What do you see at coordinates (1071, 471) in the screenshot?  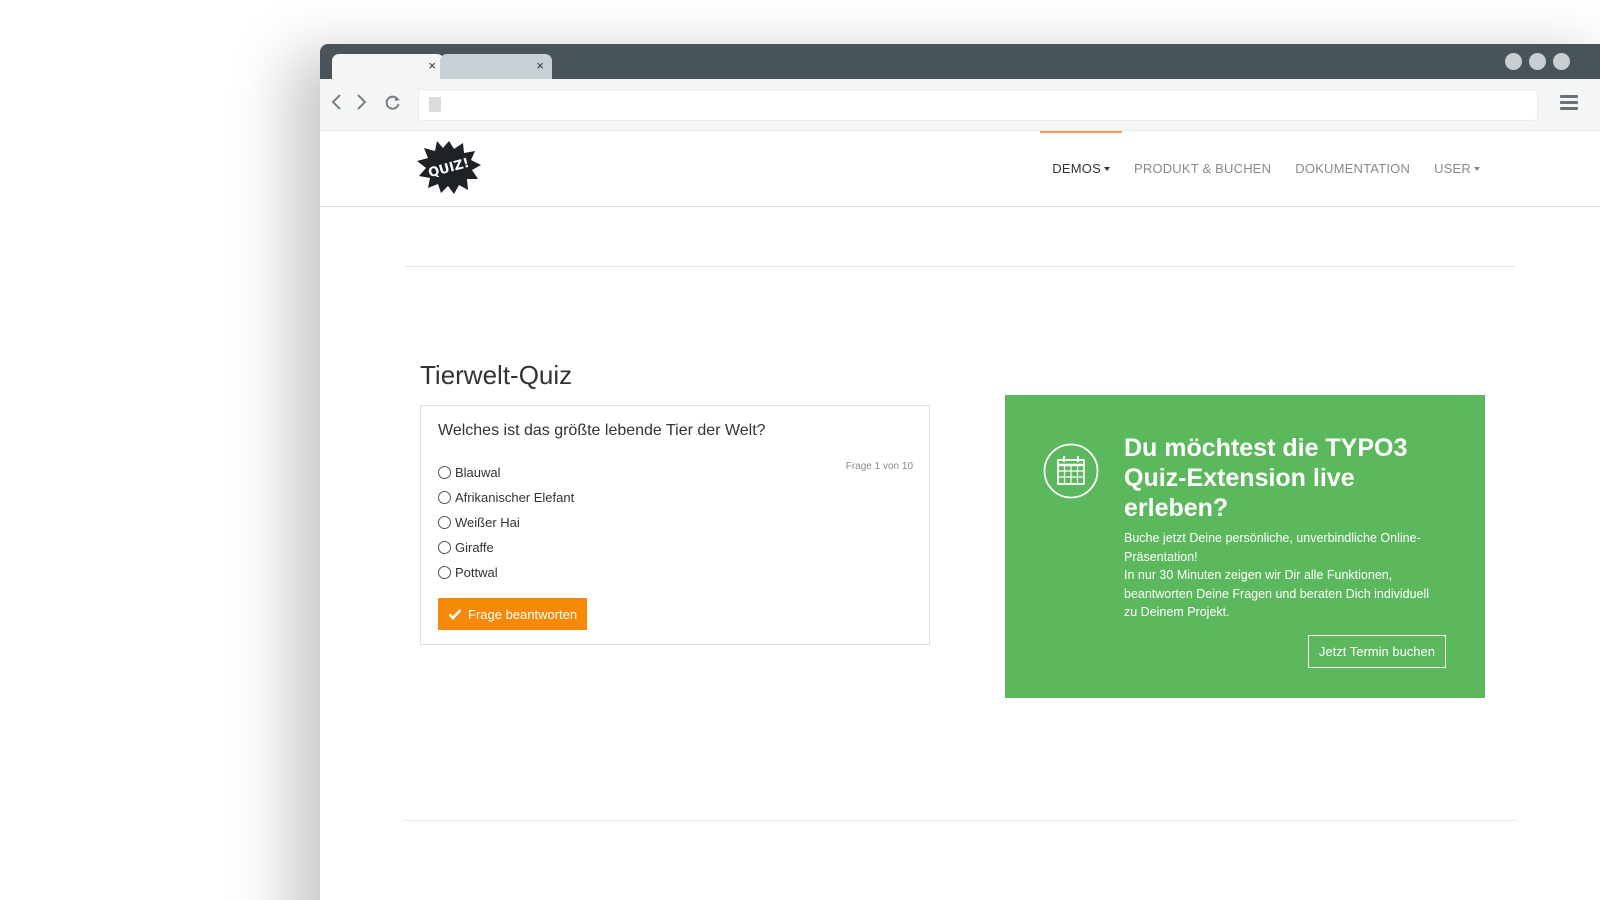 I see `calendar-icon` at bounding box center [1071, 471].